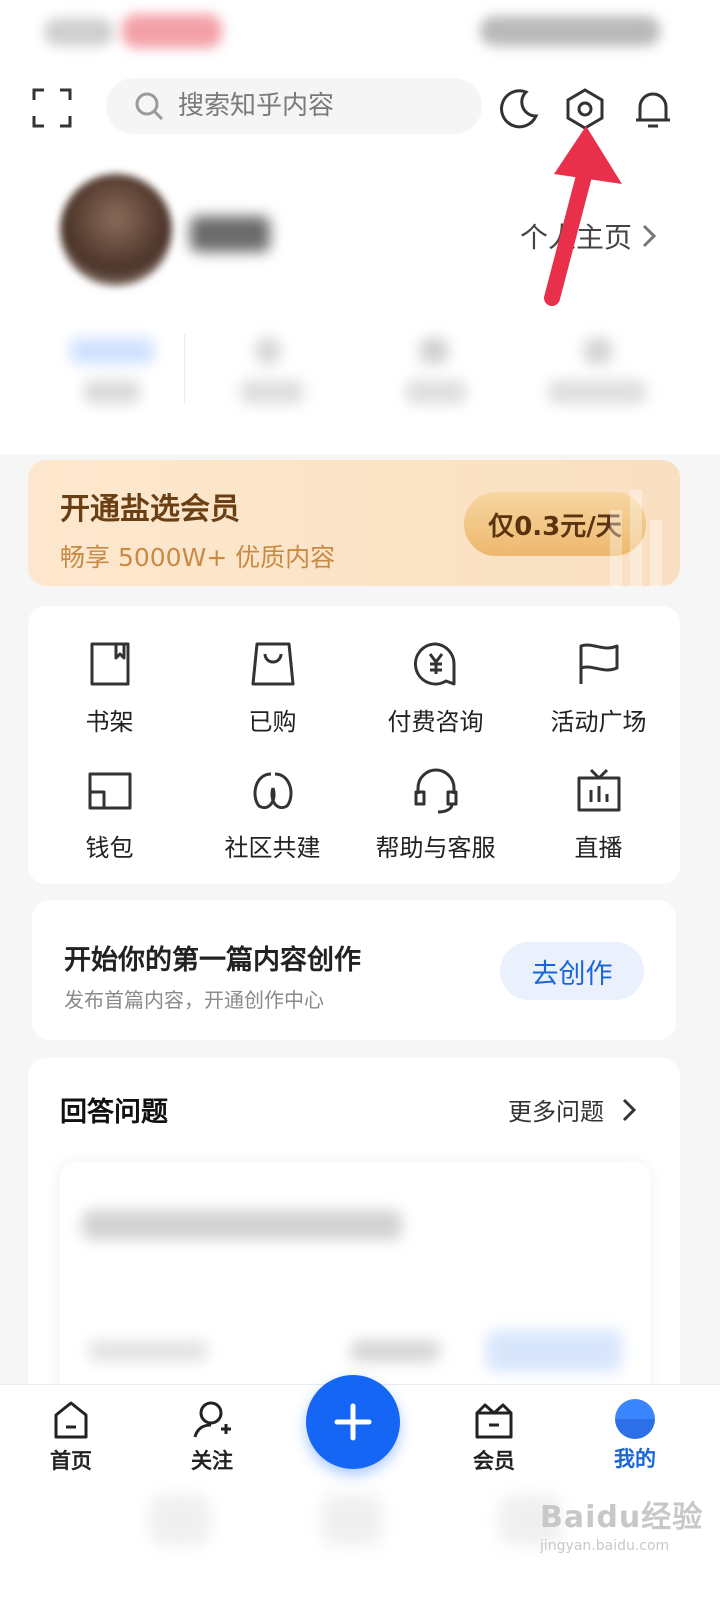 This screenshot has width=720, height=1600. What do you see at coordinates (109, 722) in the screenshot?
I see `feature-label: 书架` at bounding box center [109, 722].